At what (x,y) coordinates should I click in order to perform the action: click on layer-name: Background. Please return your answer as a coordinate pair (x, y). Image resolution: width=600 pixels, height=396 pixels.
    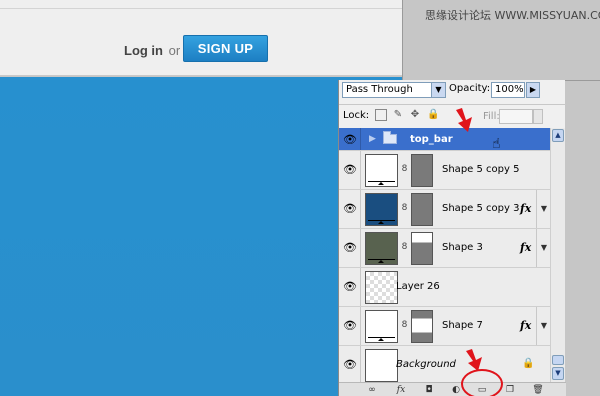
    Looking at the image, I should click on (426, 364).